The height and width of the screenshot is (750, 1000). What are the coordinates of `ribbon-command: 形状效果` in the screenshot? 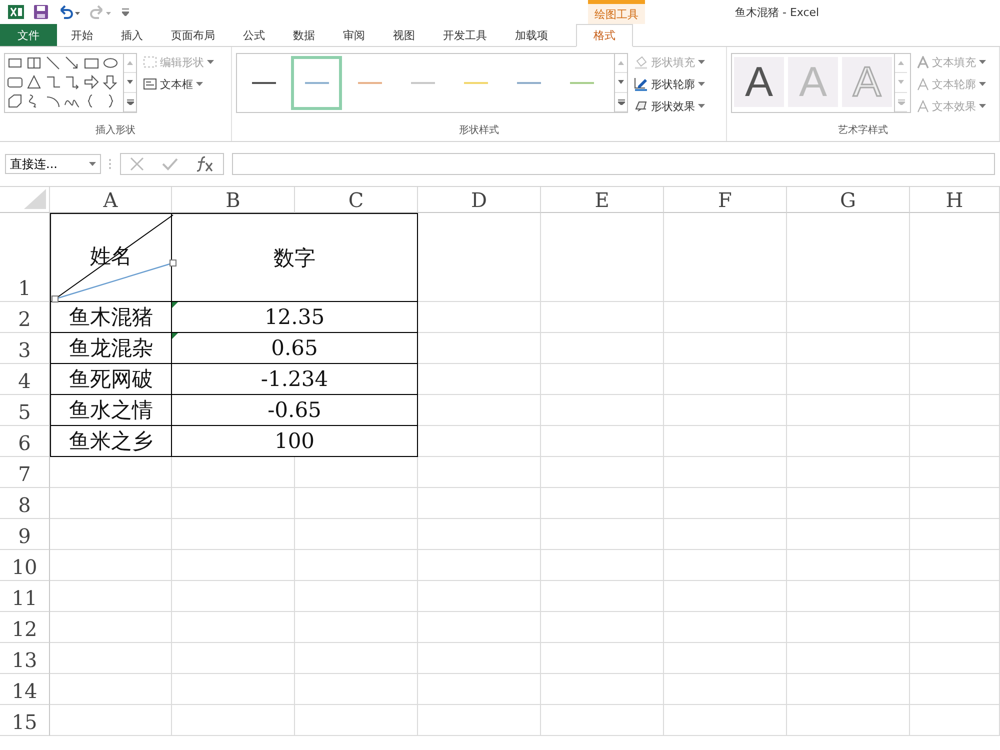 It's located at (669, 106).